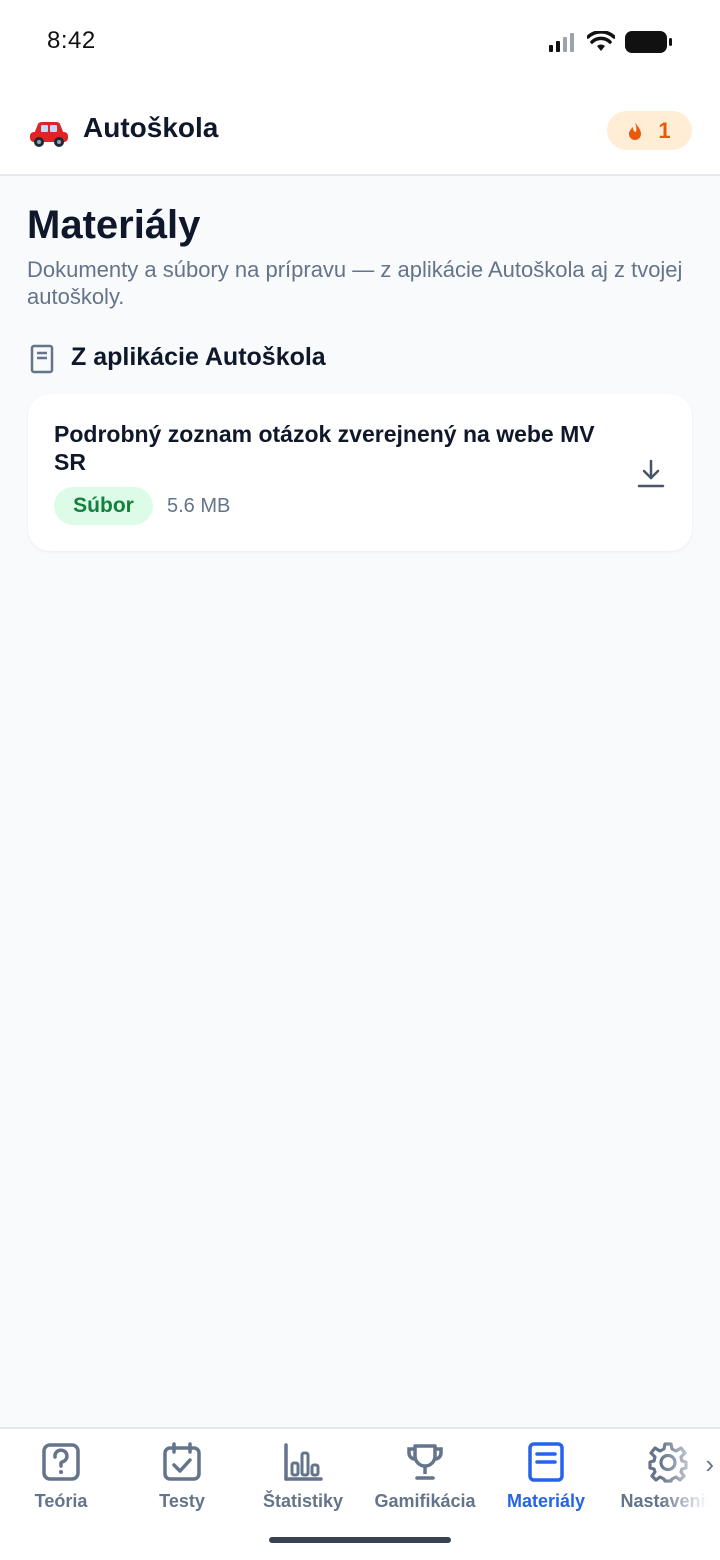 The height and width of the screenshot is (1560, 720). I want to click on page-title: Materiály, so click(114, 225).